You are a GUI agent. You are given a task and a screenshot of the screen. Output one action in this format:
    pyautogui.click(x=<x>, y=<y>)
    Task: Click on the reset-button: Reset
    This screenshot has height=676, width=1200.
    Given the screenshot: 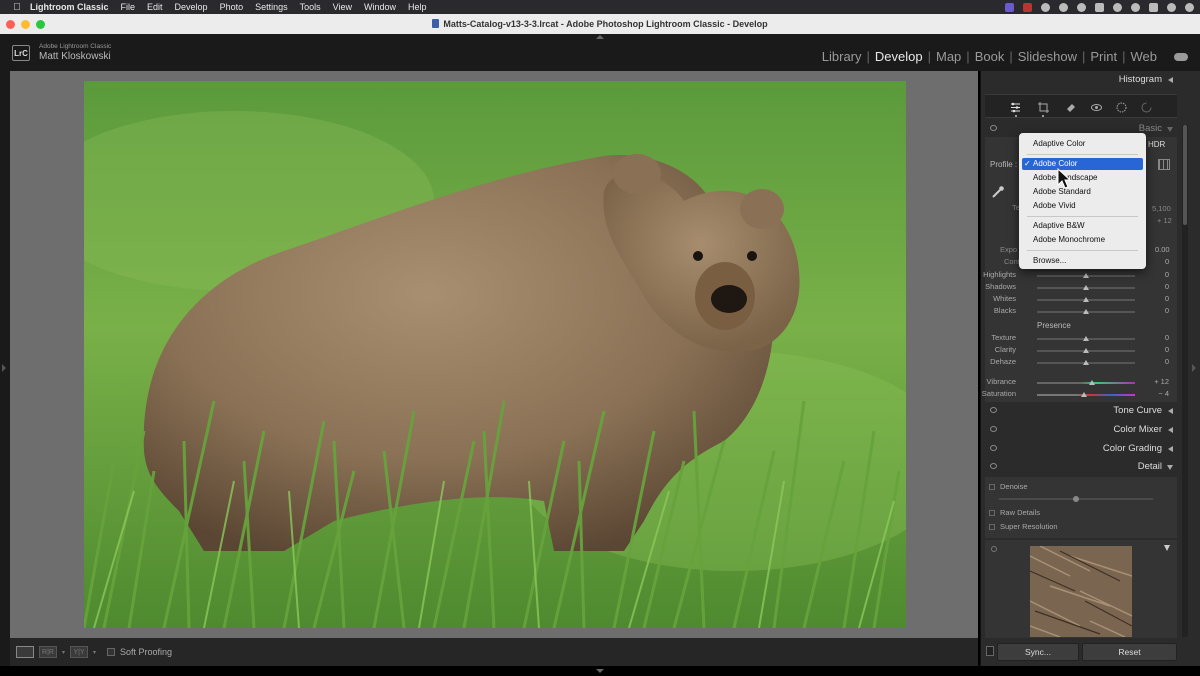 What is the action you would take?
    pyautogui.click(x=1129, y=652)
    